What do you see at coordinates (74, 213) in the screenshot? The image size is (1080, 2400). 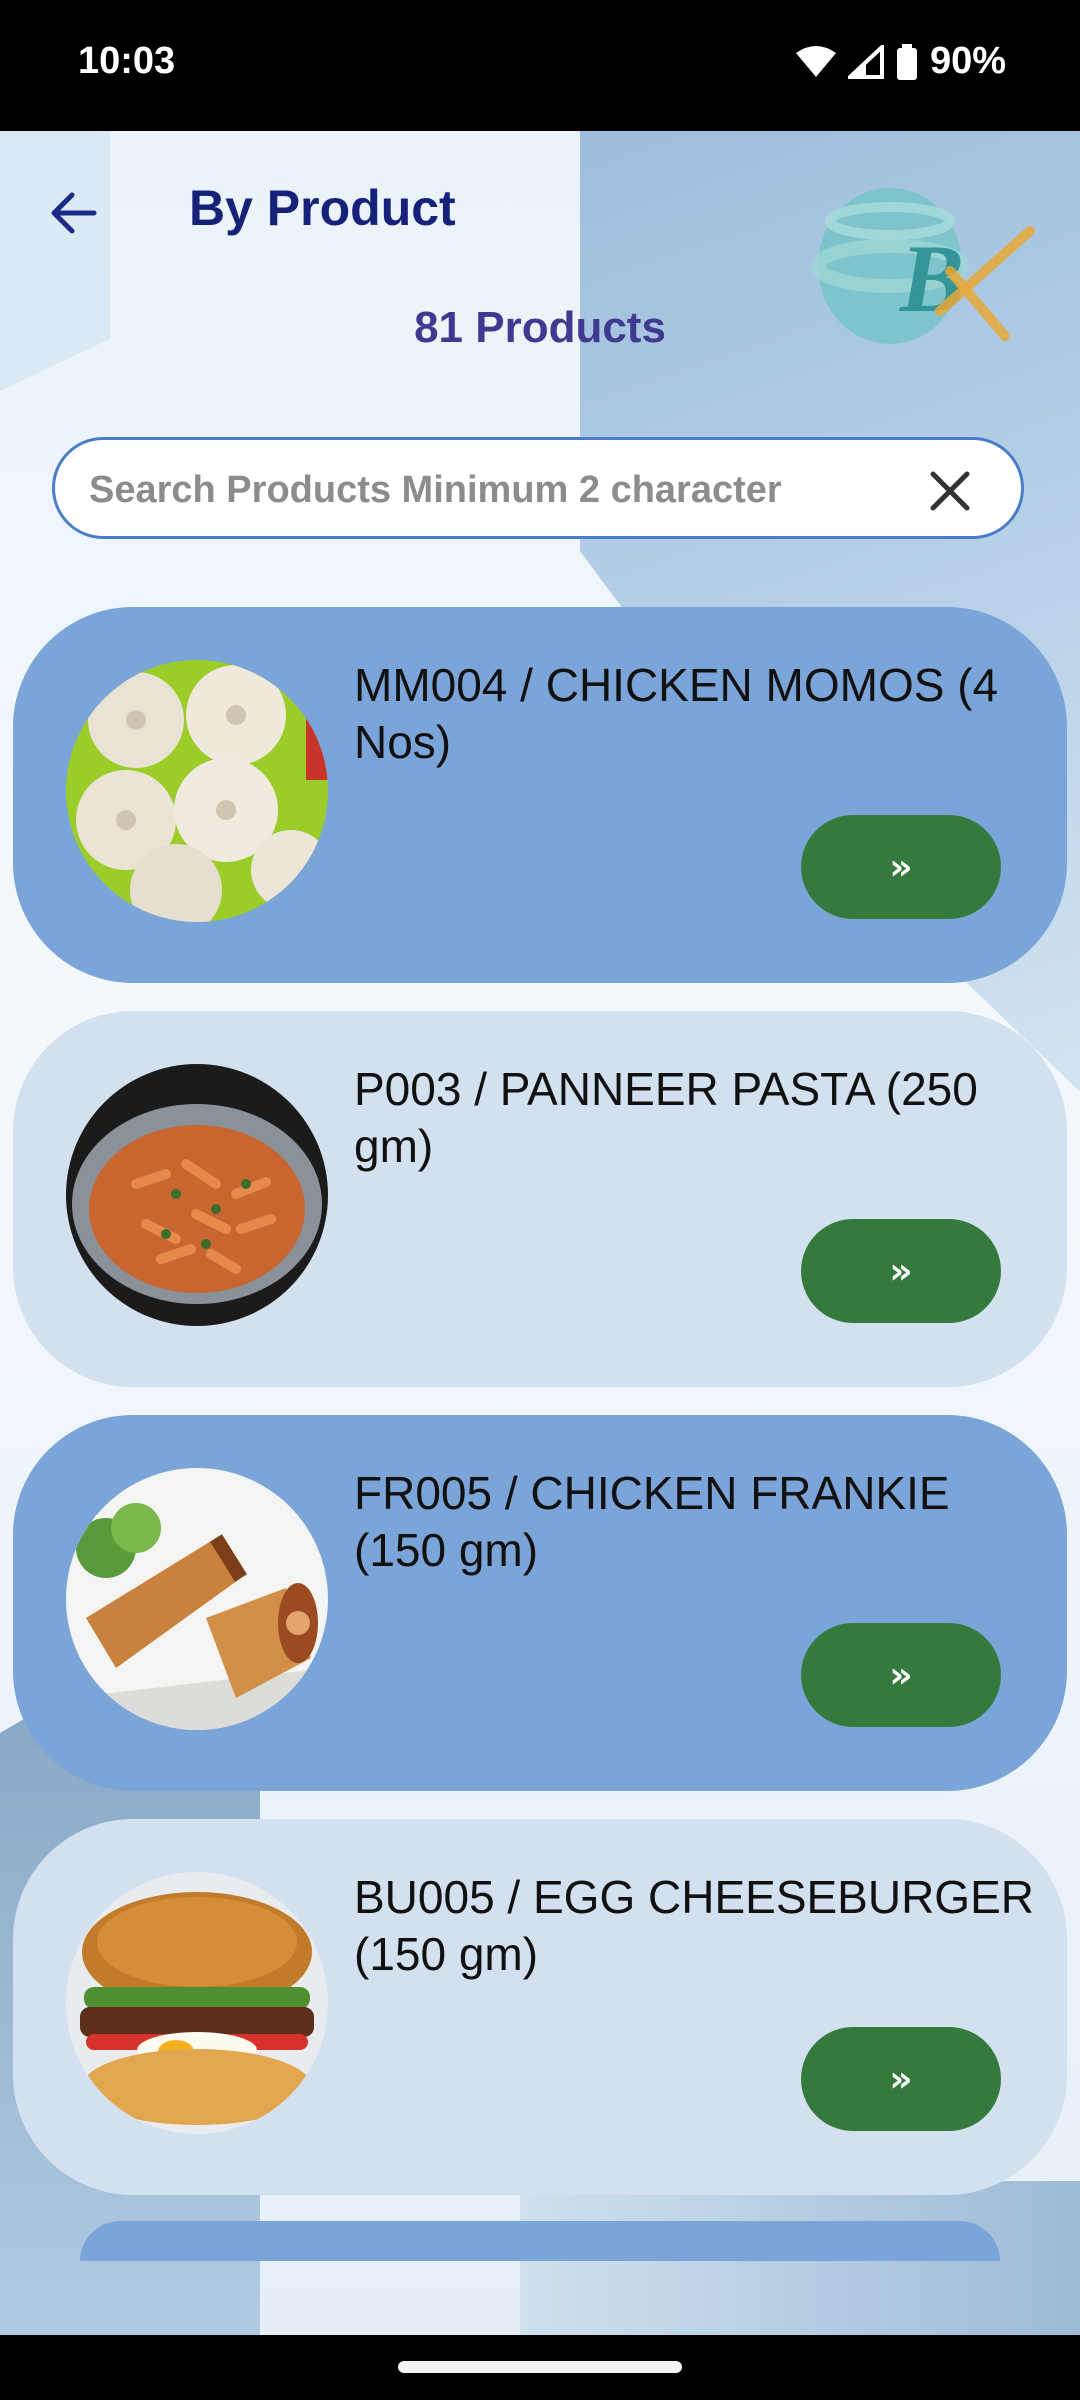 I see `arrow-left-icon` at bounding box center [74, 213].